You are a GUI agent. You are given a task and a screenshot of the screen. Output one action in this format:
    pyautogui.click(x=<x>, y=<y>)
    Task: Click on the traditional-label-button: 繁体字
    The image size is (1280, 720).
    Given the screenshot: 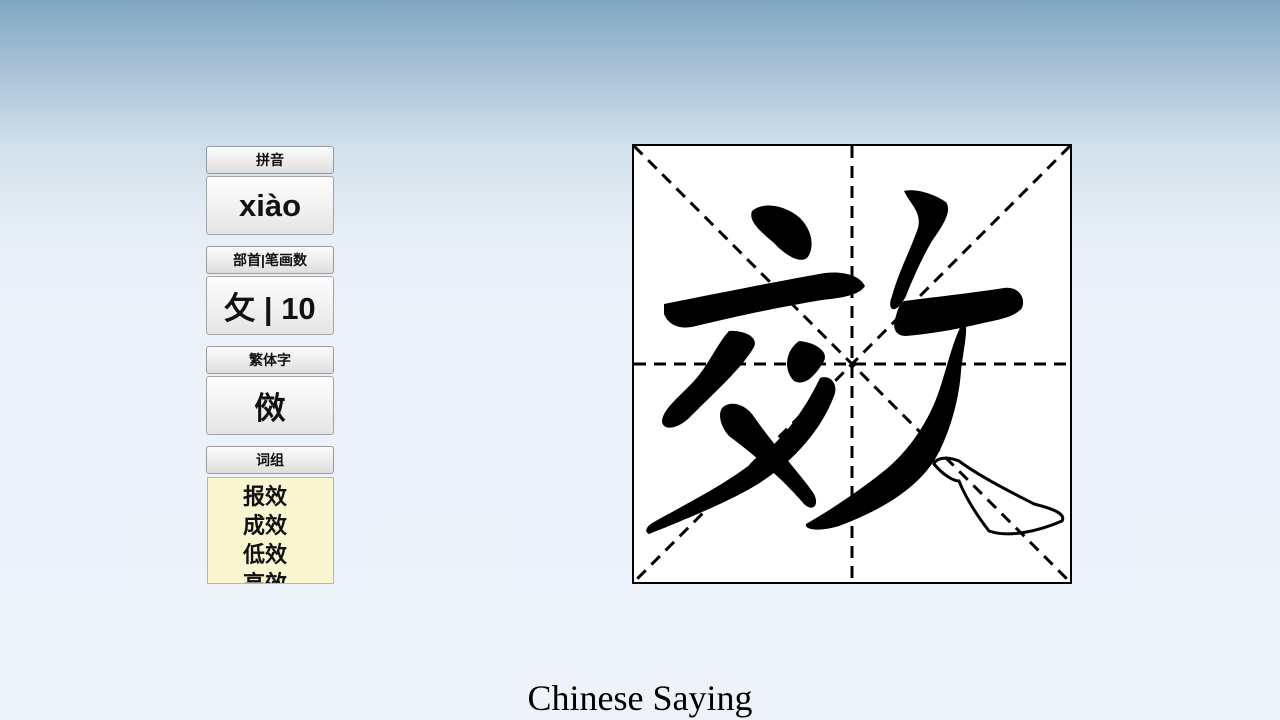 What is the action you would take?
    pyautogui.click(x=270, y=360)
    